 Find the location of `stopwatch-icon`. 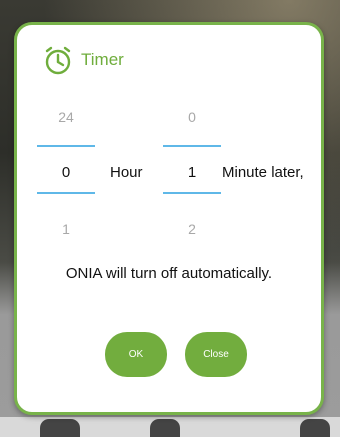

stopwatch-icon is located at coordinates (58, 60).